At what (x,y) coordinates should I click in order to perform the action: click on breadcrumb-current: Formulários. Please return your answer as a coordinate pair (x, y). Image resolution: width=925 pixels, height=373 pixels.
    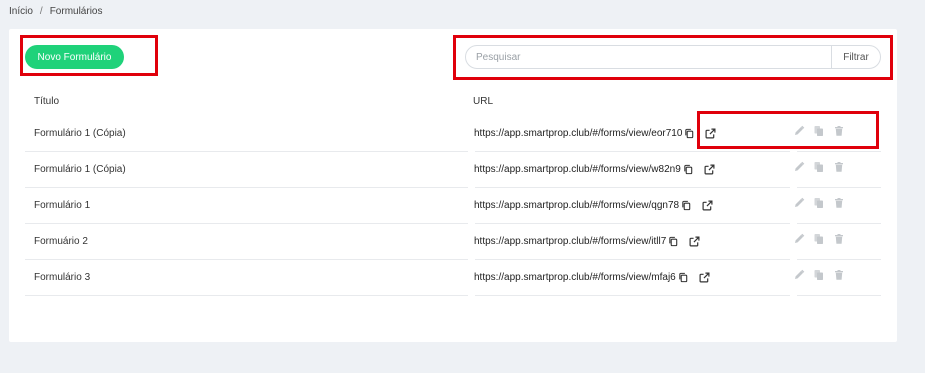
    Looking at the image, I should click on (76, 11).